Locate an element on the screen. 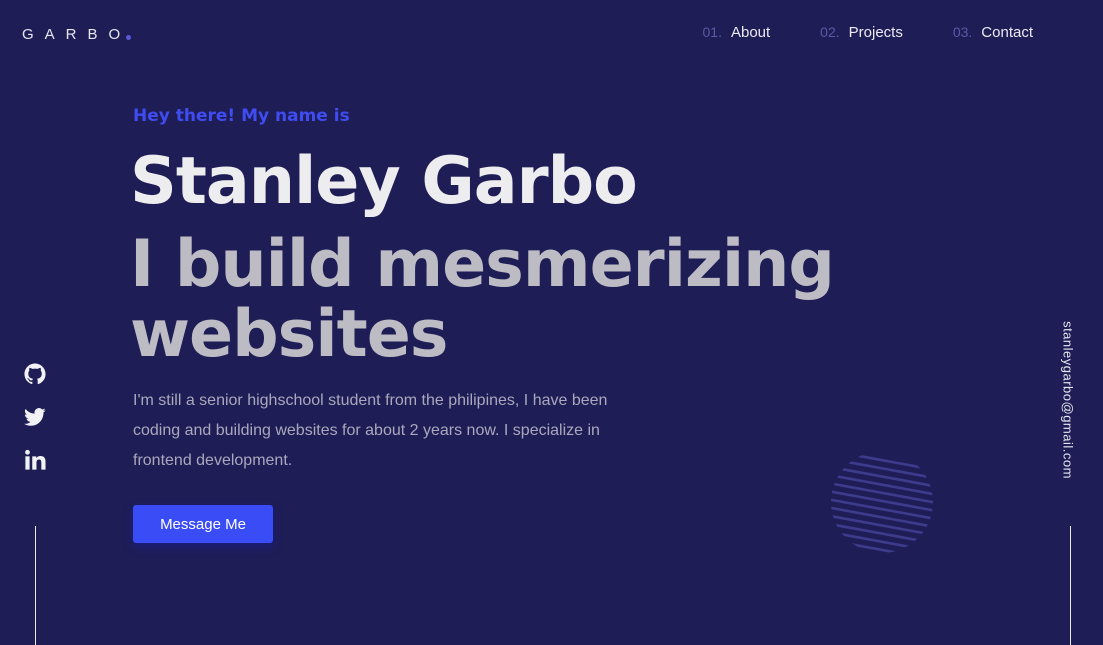 The width and height of the screenshot is (1103, 645). left-divider-line is located at coordinates (35, 585).